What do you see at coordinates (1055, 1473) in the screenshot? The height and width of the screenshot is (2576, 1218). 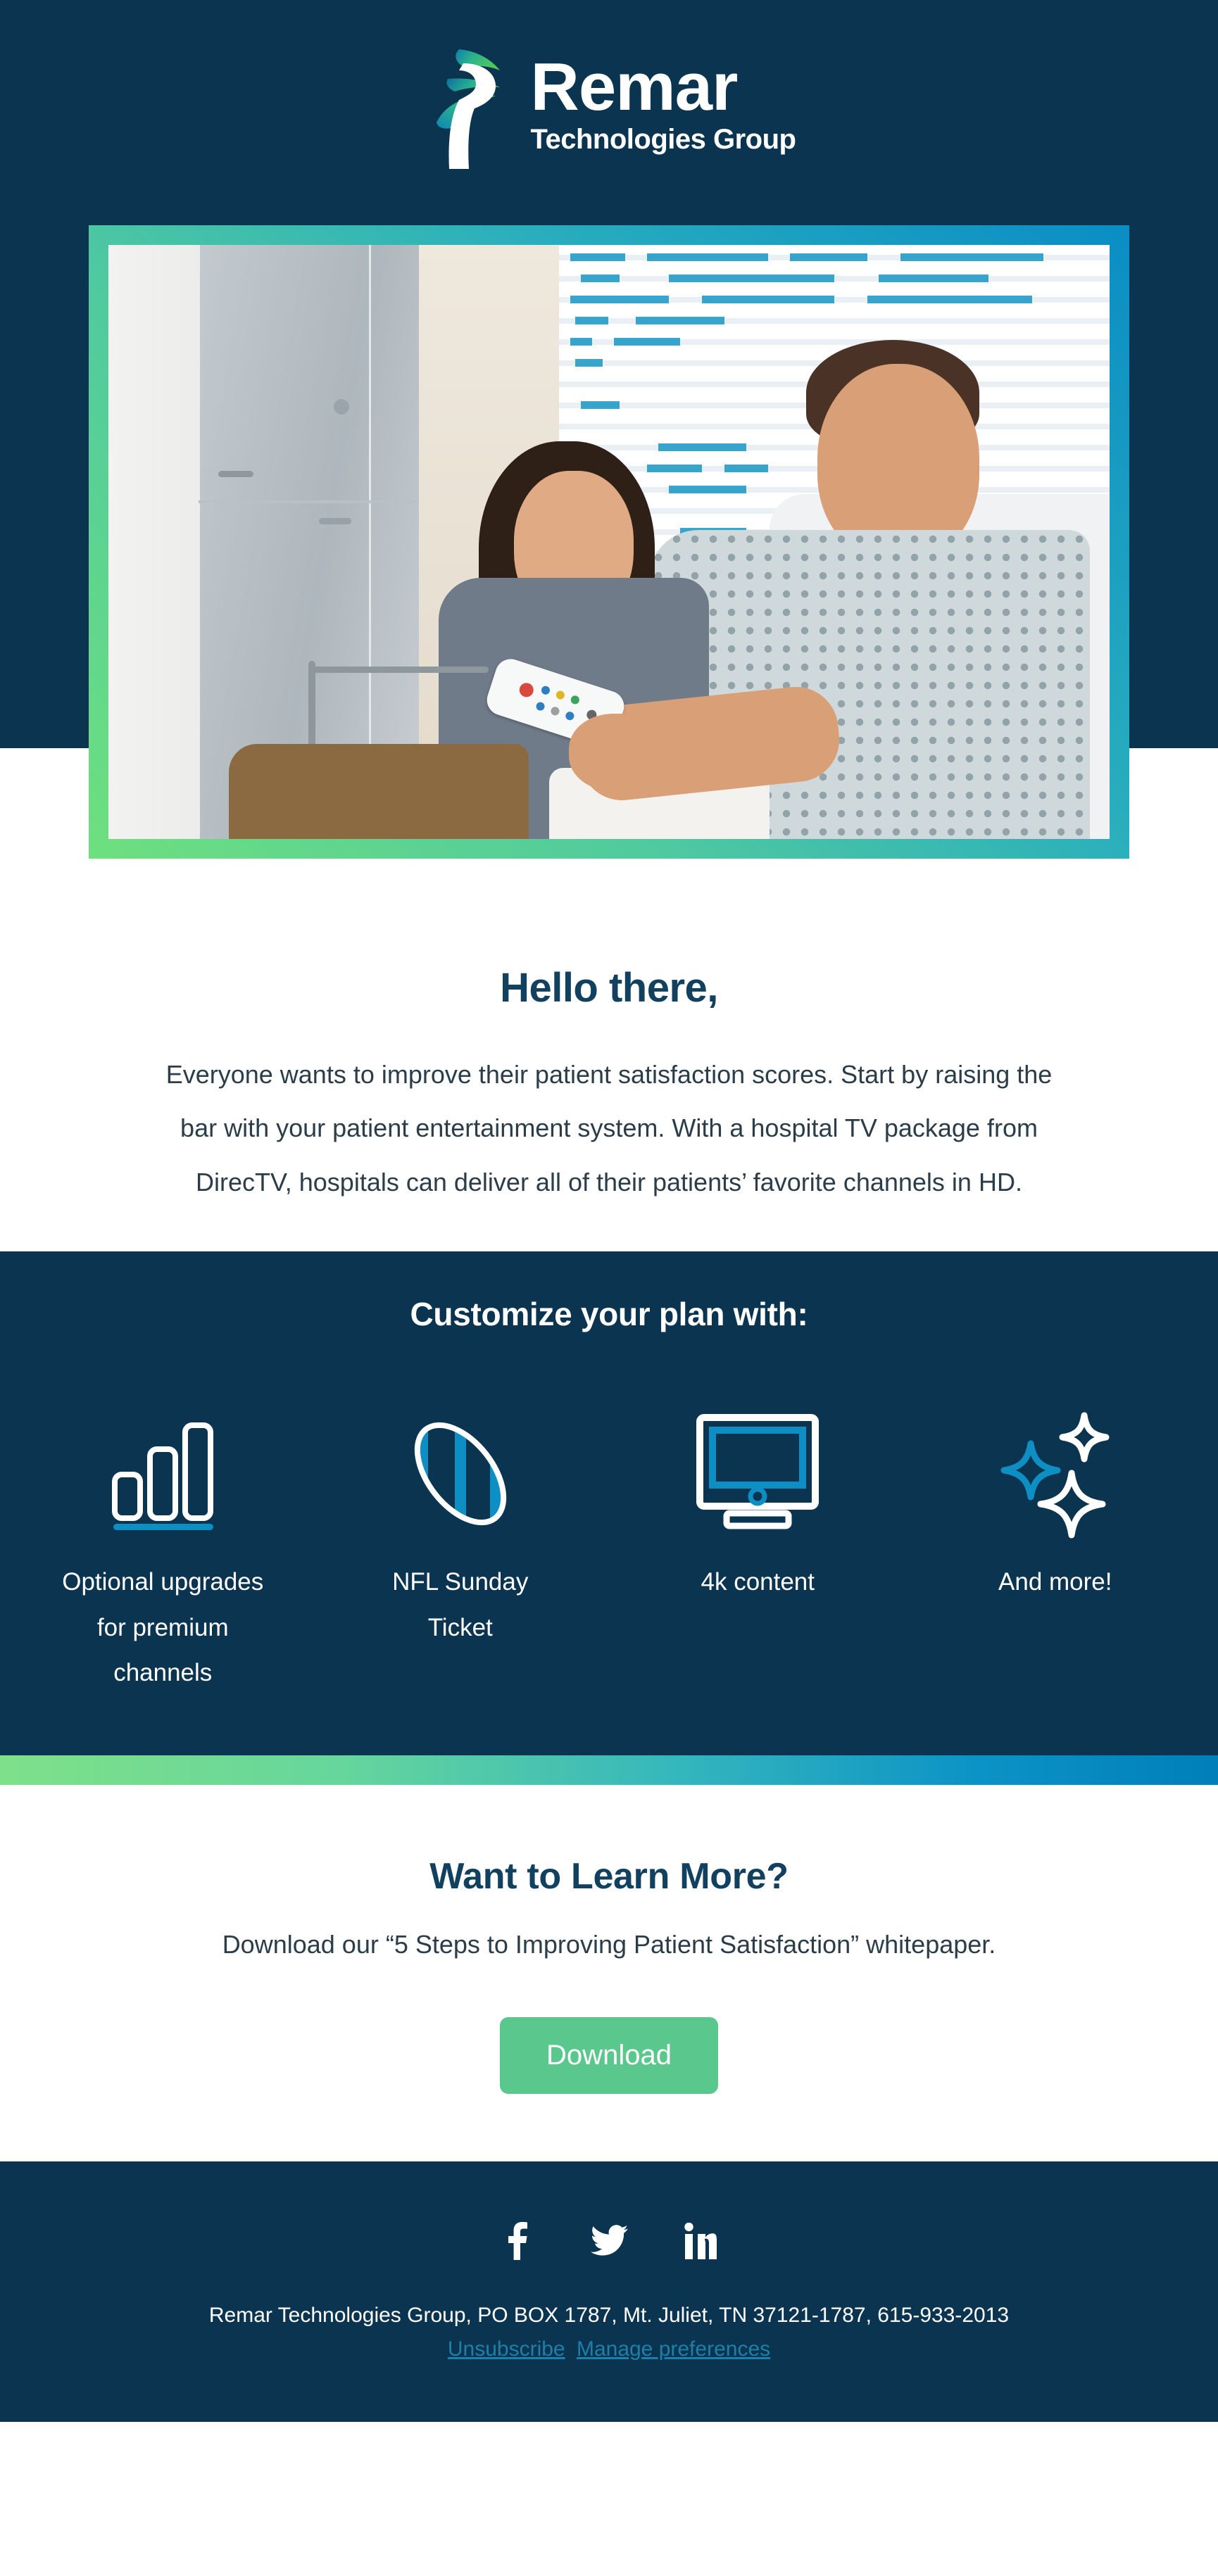 I see `sparkles-icon` at bounding box center [1055, 1473].